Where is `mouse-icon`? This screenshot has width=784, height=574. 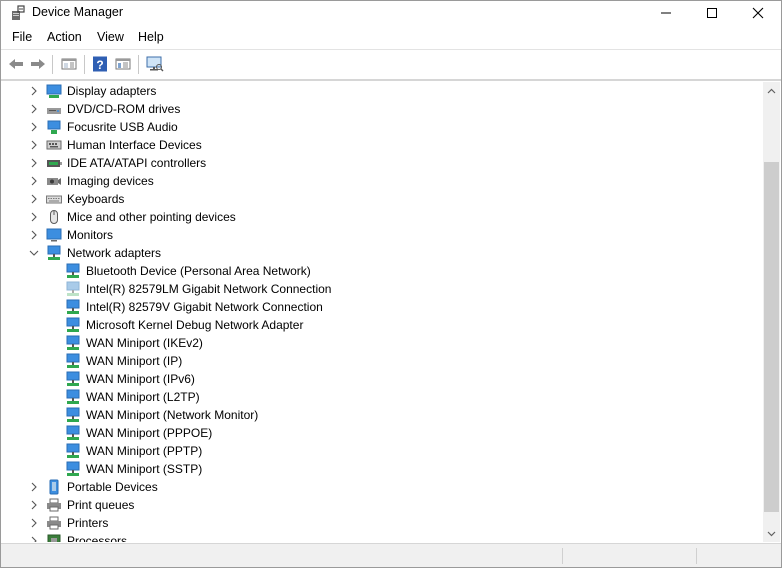
mouse-icon is located at coordinates (54, 217).